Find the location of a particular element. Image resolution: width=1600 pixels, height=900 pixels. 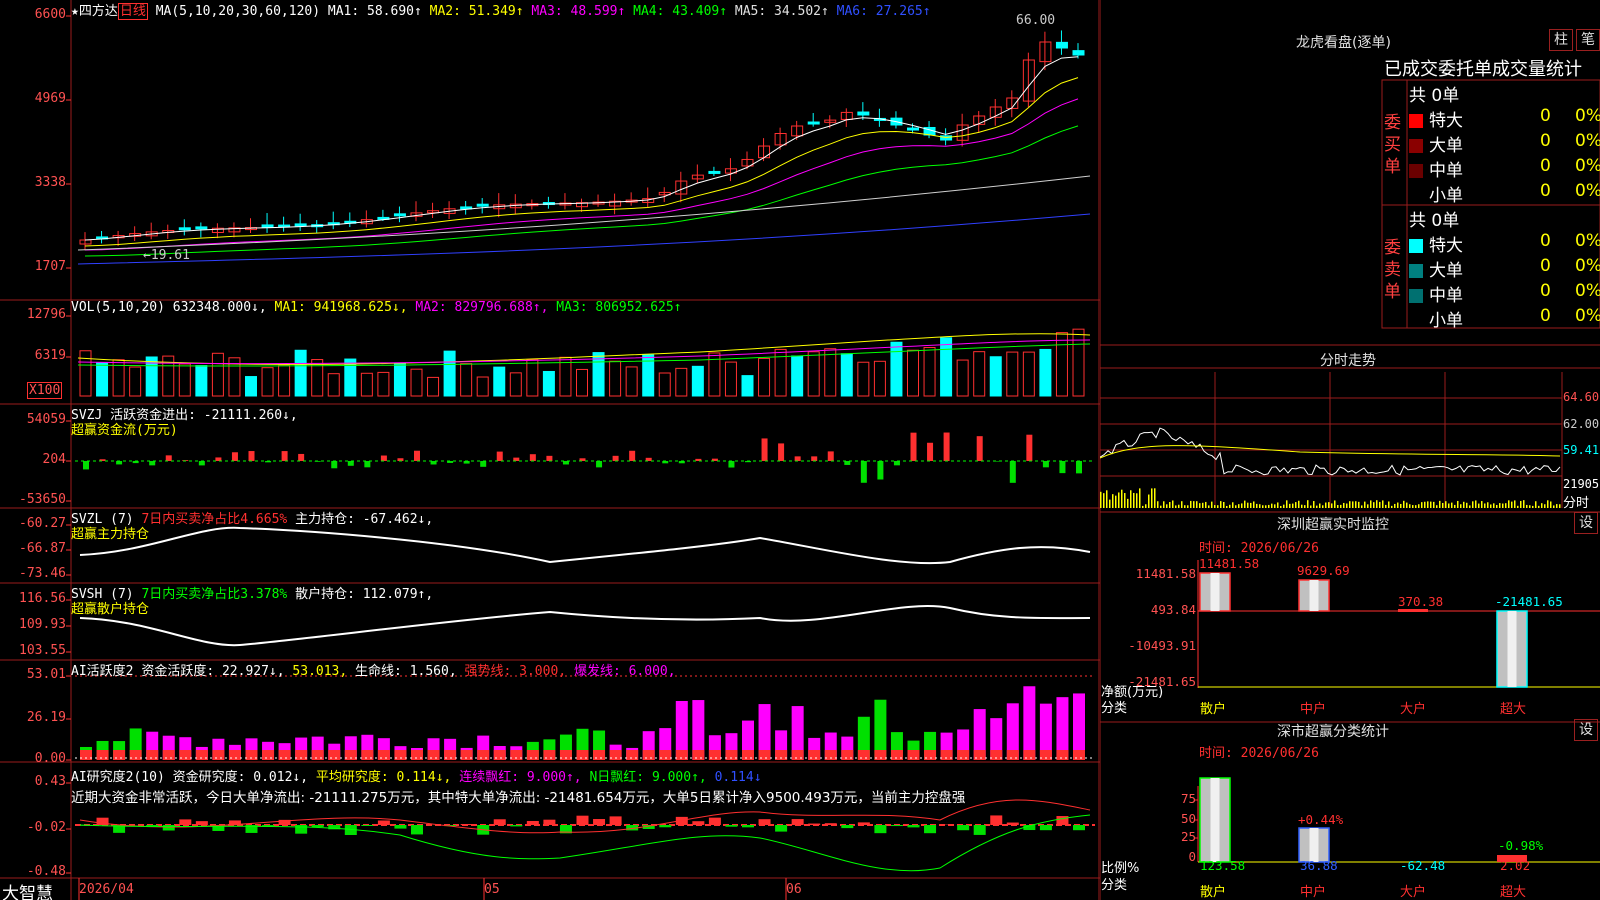

sell-pct: 0% is located at coordinates (1587, 266).